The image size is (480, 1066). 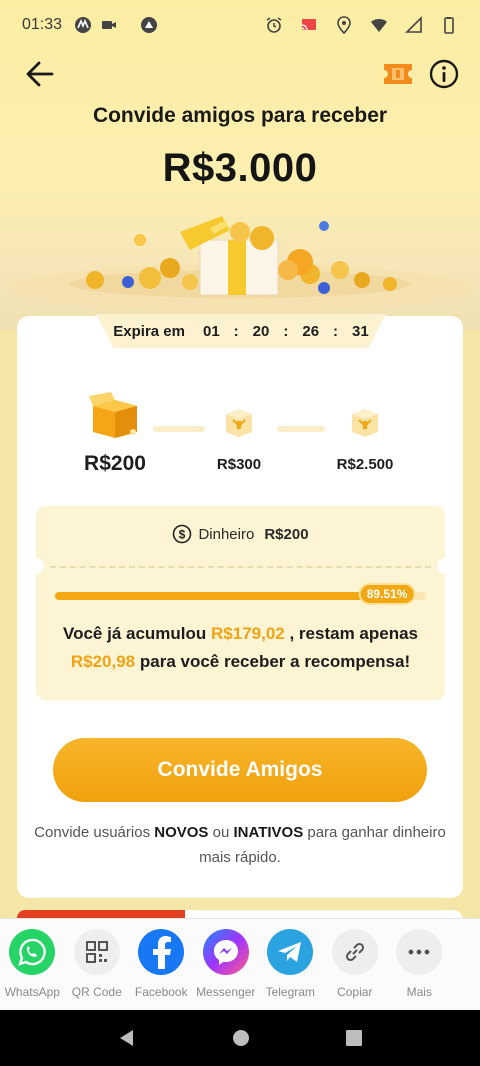 I want to click on share-telegram: Telegram, so click(x=290, y=969).